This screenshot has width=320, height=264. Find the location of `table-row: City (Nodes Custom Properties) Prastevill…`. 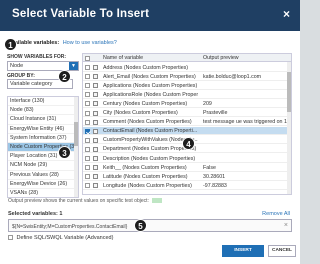

table-row: City (Nodes Custom Properties) Prastevill… is located at coordinates (186, 113).